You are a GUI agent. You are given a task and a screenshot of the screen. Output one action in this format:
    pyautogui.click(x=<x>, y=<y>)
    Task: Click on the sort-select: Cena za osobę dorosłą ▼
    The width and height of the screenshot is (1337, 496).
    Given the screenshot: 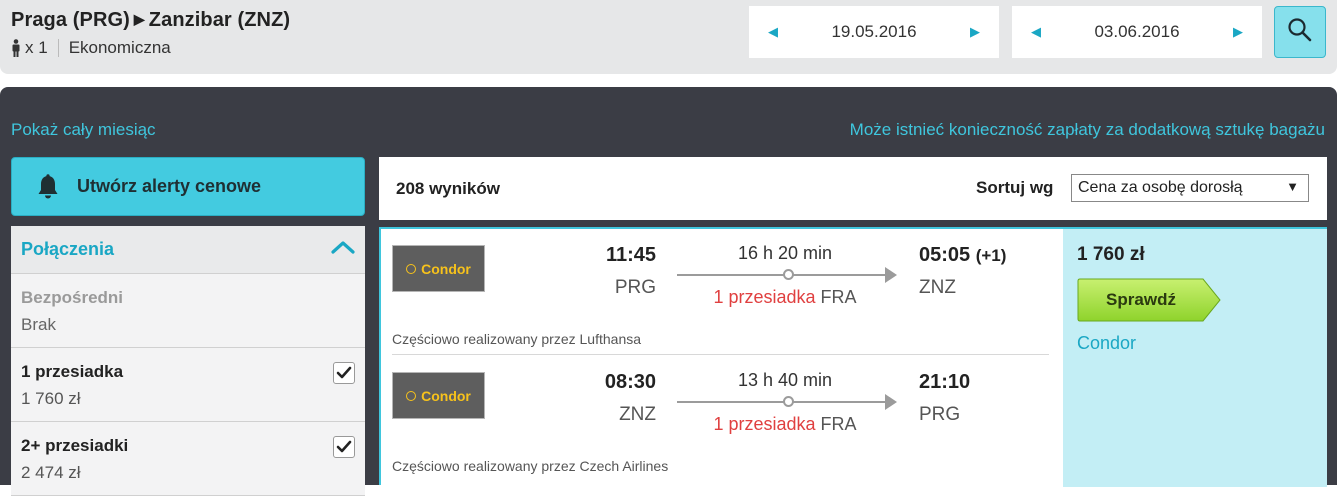 What is the action you would take?
    pyautogui.click(x=1190, y=188)
    